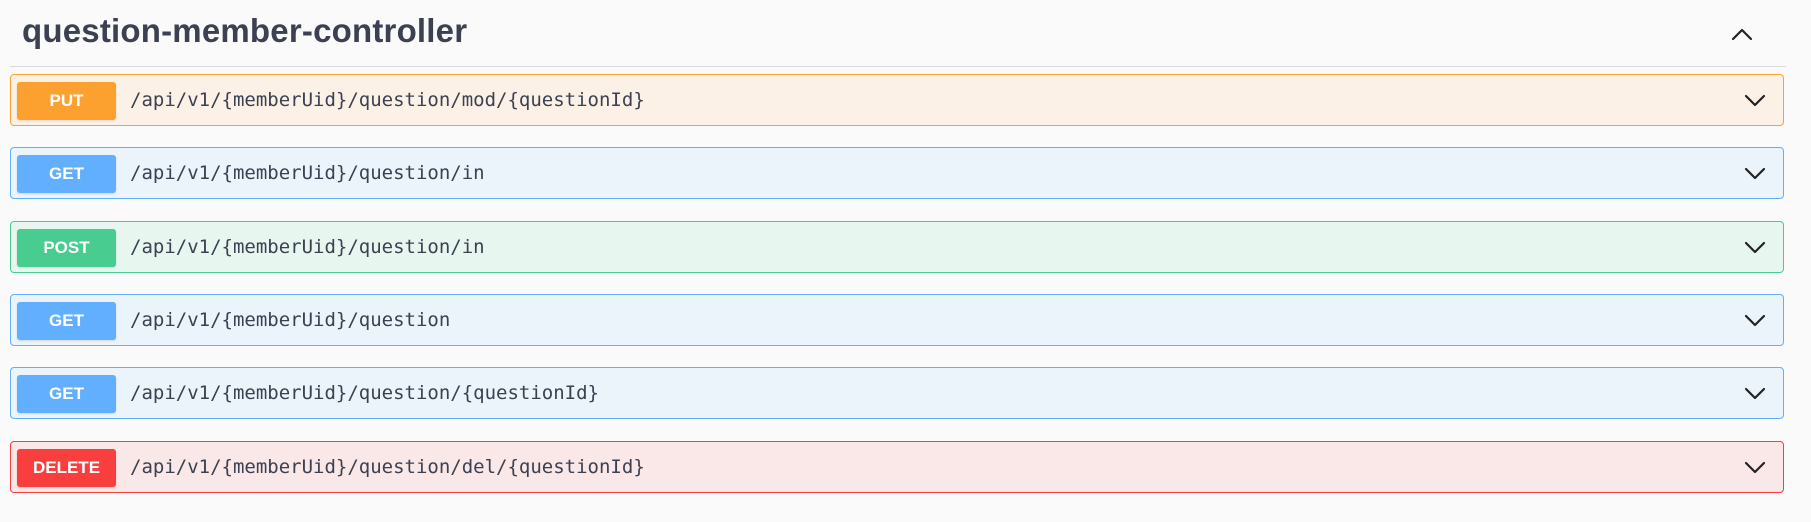  Describe the element at coordinates (290, 320) in the screenshot. I see `operation-path: /api/v1/{memberUid}/question` at that location.